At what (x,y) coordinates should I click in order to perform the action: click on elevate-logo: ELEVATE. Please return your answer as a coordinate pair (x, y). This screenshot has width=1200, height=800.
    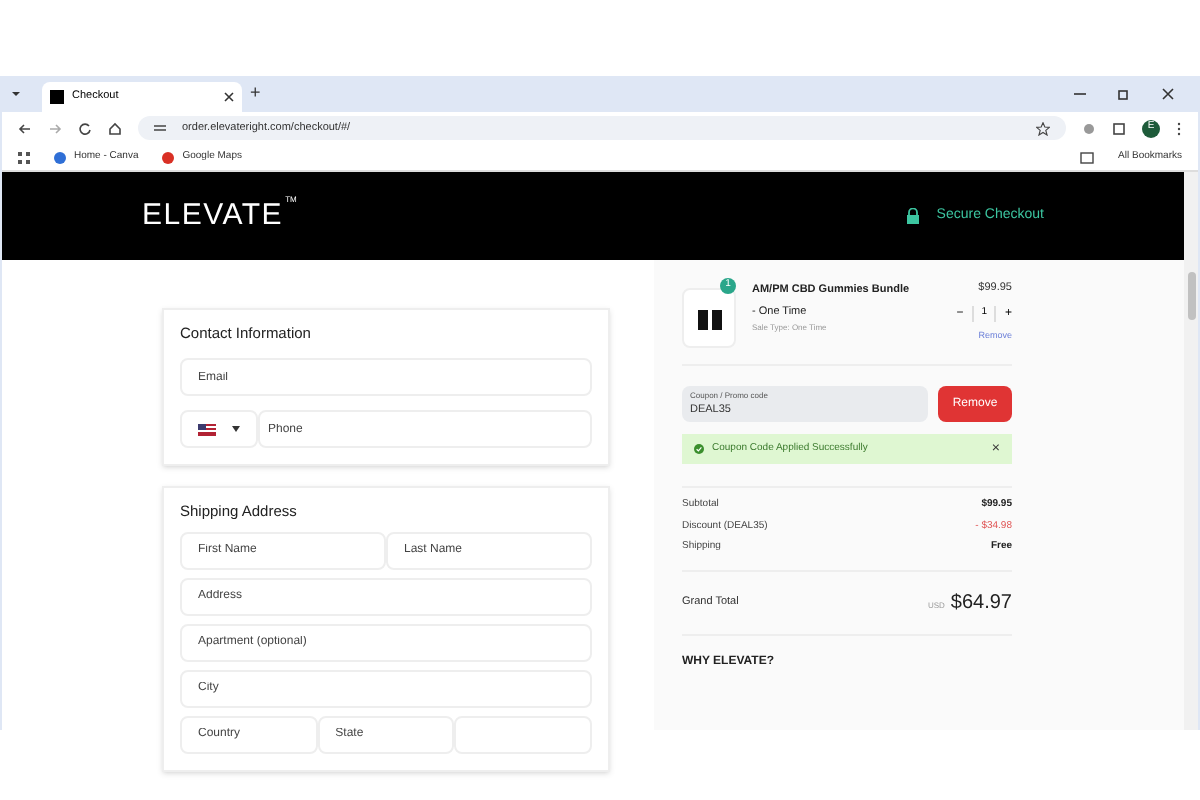
    Looking at the image, I should click on (213, 216).